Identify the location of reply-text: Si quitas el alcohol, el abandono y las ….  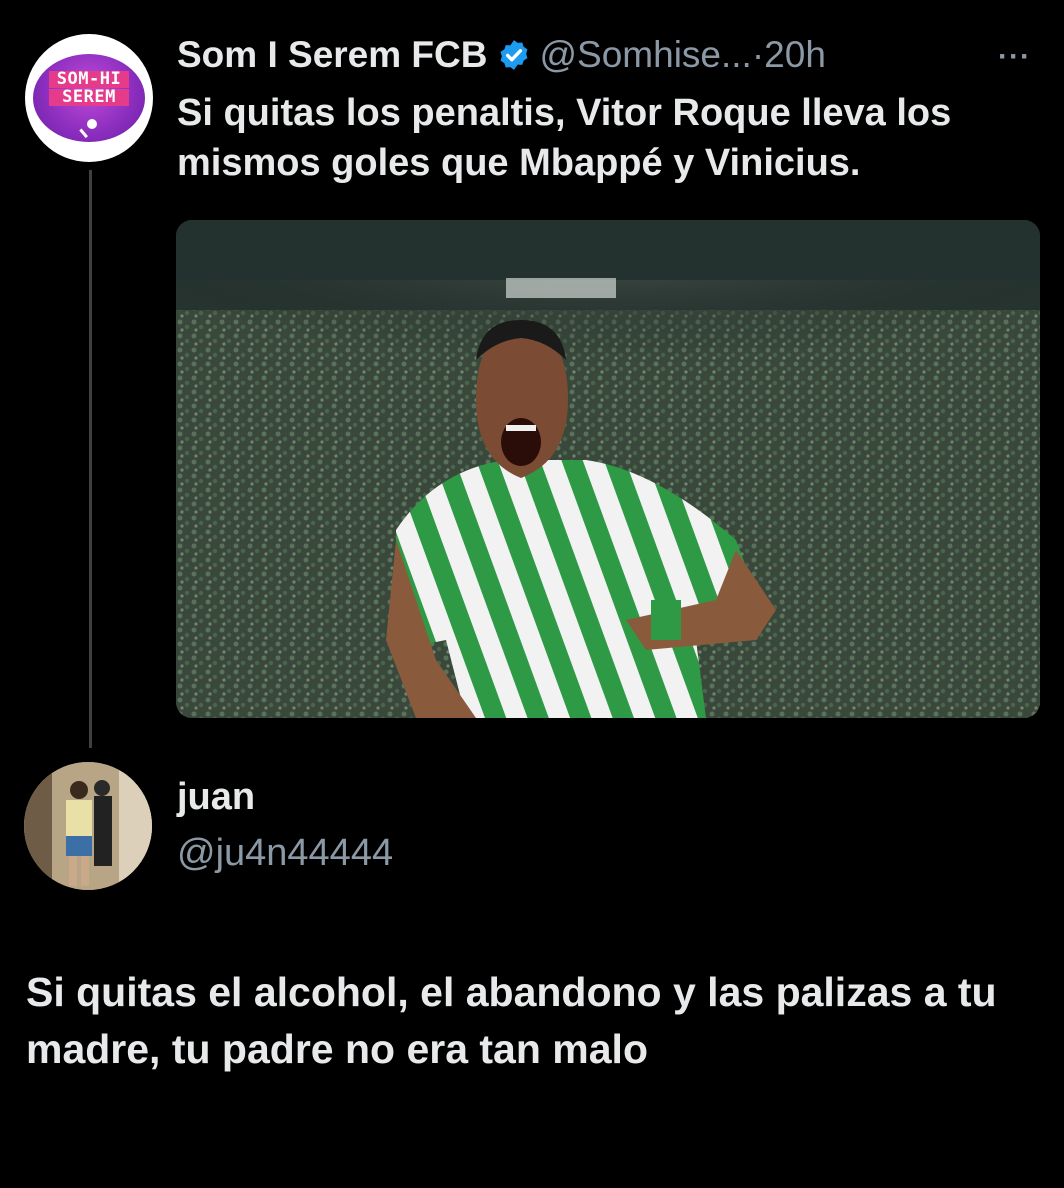
(511, 1020).